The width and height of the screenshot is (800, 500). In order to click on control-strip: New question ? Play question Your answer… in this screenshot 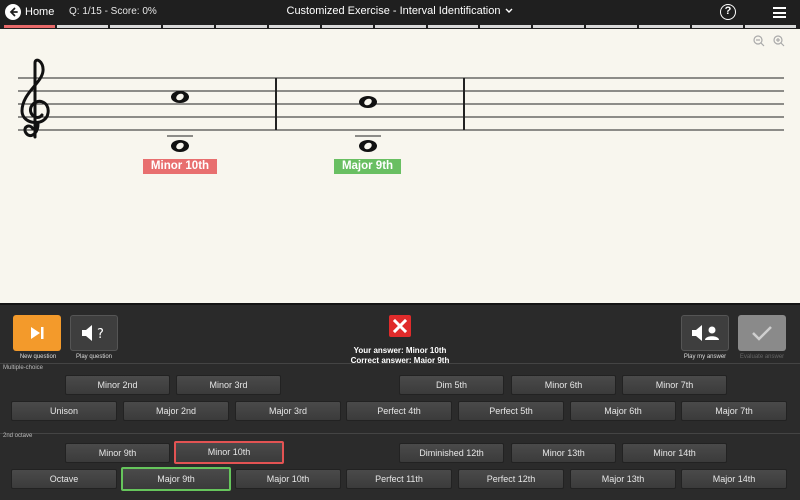, I will do `click(400, 334)`.